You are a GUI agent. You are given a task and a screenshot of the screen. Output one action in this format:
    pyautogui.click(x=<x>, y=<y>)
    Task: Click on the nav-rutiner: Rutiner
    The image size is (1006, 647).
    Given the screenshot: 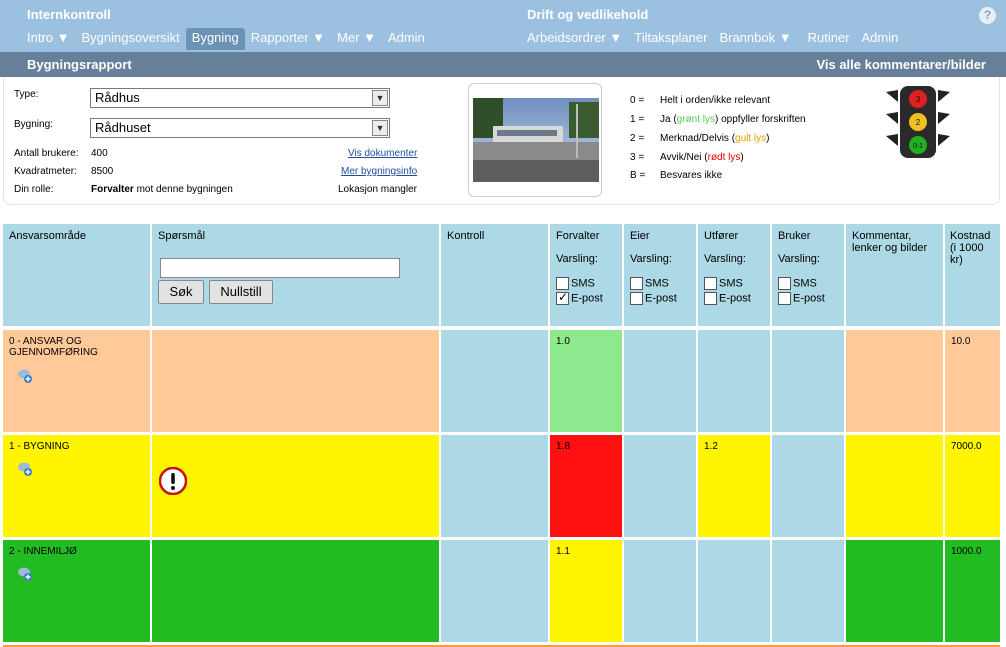 What is the action you would take?
    pyautogui.click(x=829, y=39)
    